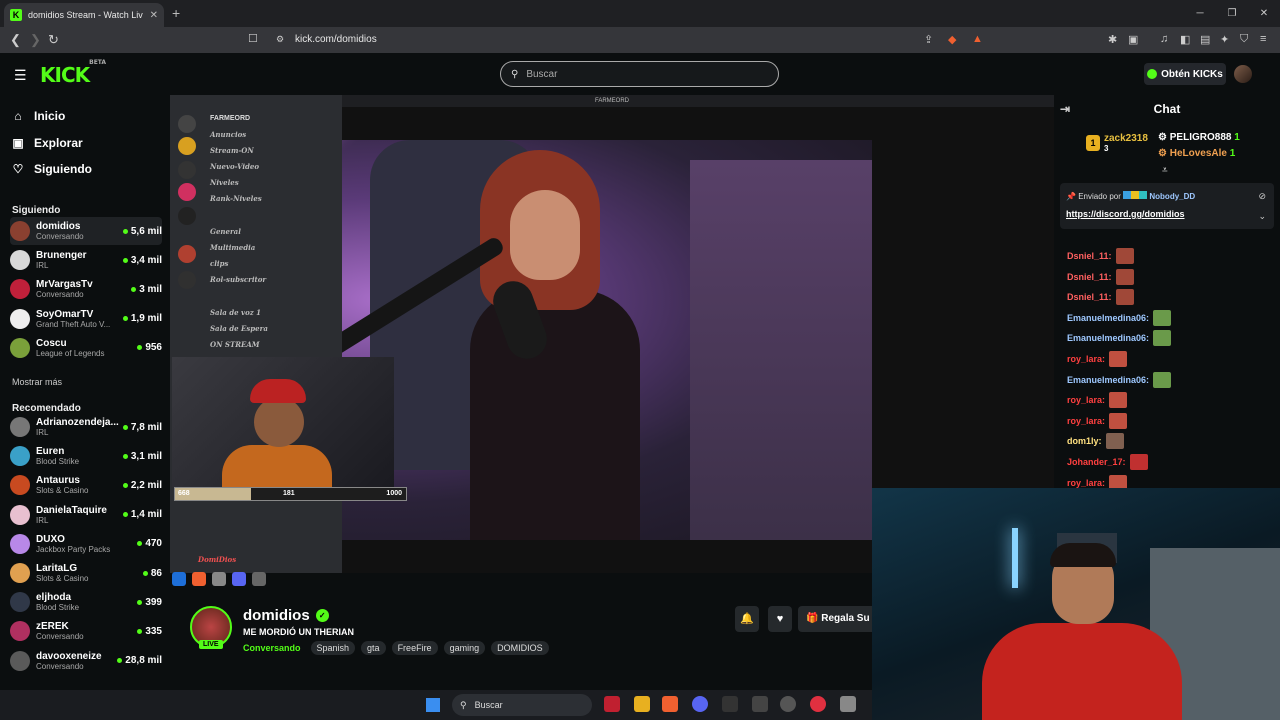  What do you see at coordinates (52, 169) in the screenshot?
I see `sidebar-nav-siguiendo: ♡ Siguiendo` at bounding box center [52, 169].